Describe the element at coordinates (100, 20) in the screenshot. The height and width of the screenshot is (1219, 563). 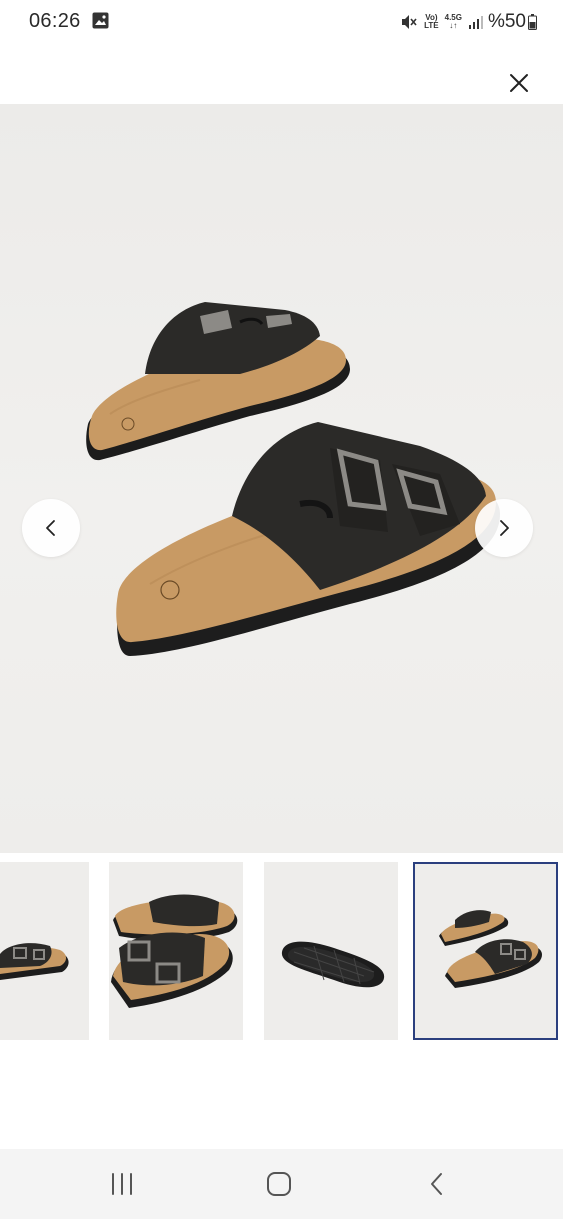
I see `gallery-icon` at that location.